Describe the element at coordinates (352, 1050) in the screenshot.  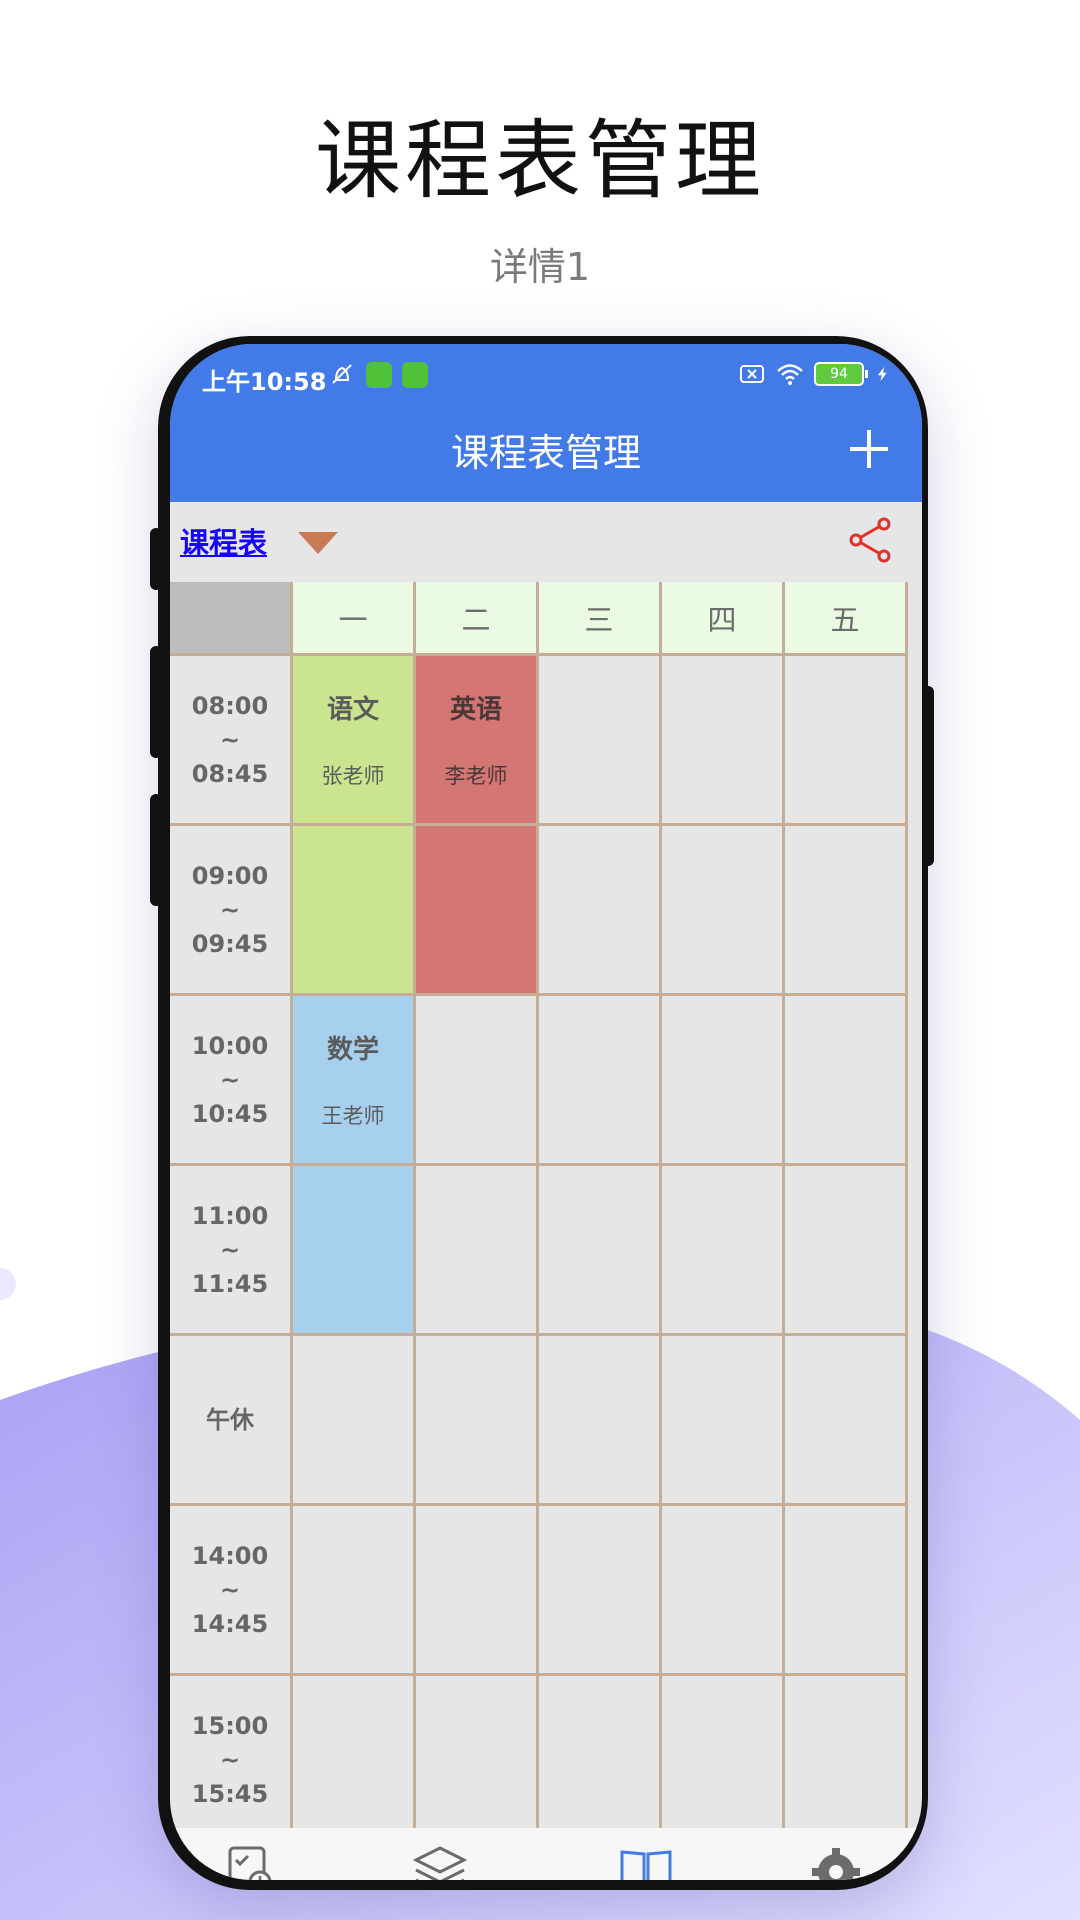
I see `course-name: 数学` at that location.